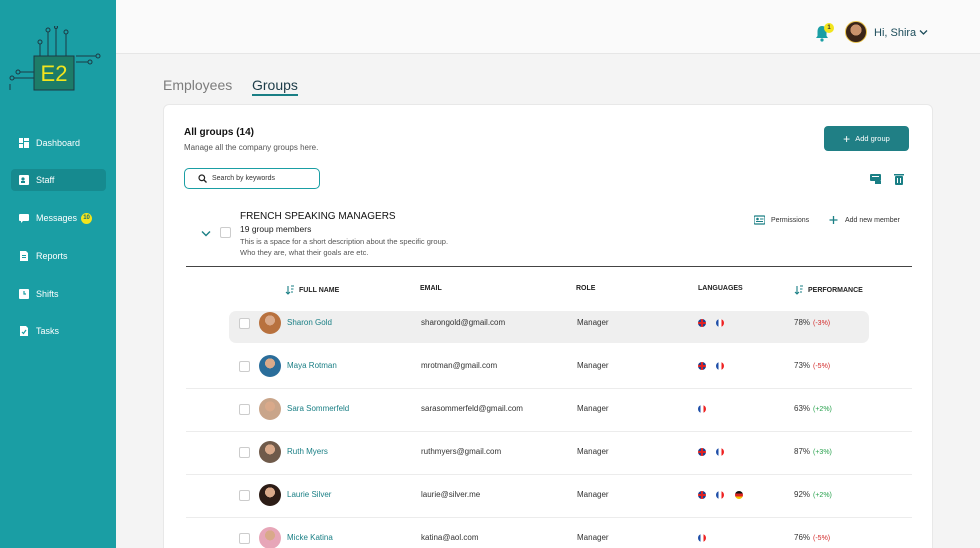 The image size is (980, 548). I want to click on sidebar-item-label: Tasks, so click(48, 331).